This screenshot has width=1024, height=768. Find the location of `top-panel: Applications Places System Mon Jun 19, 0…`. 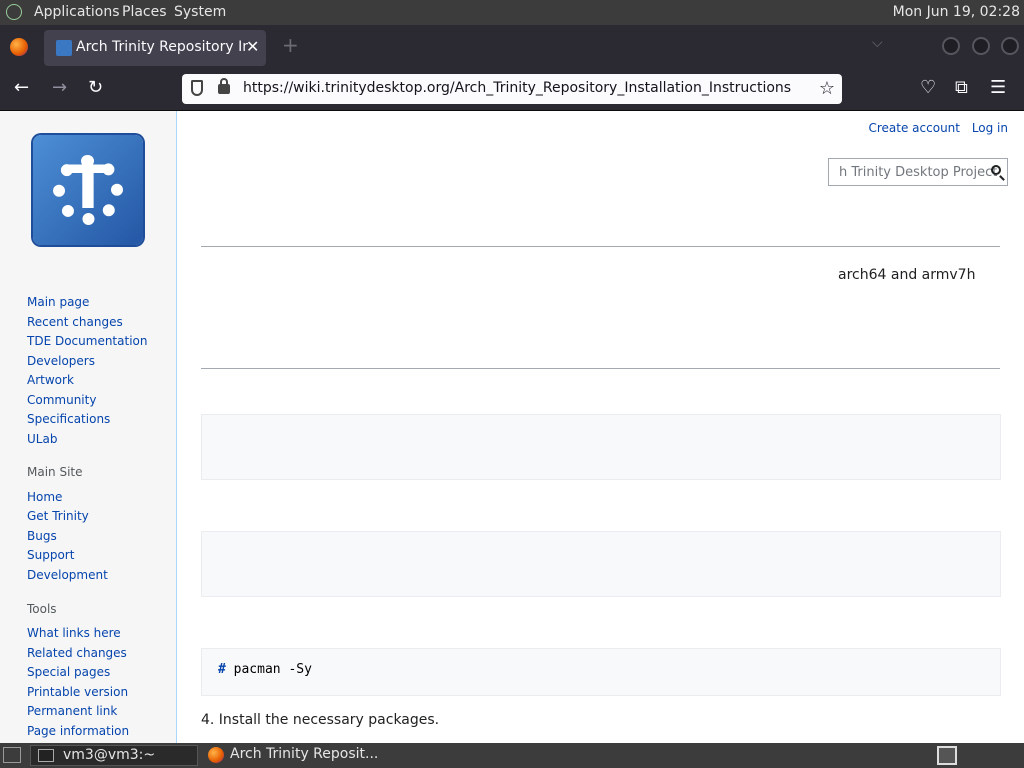

top-panel: Applications Places System Mon Jun 19, 0… is located at coordinates (512, 12).